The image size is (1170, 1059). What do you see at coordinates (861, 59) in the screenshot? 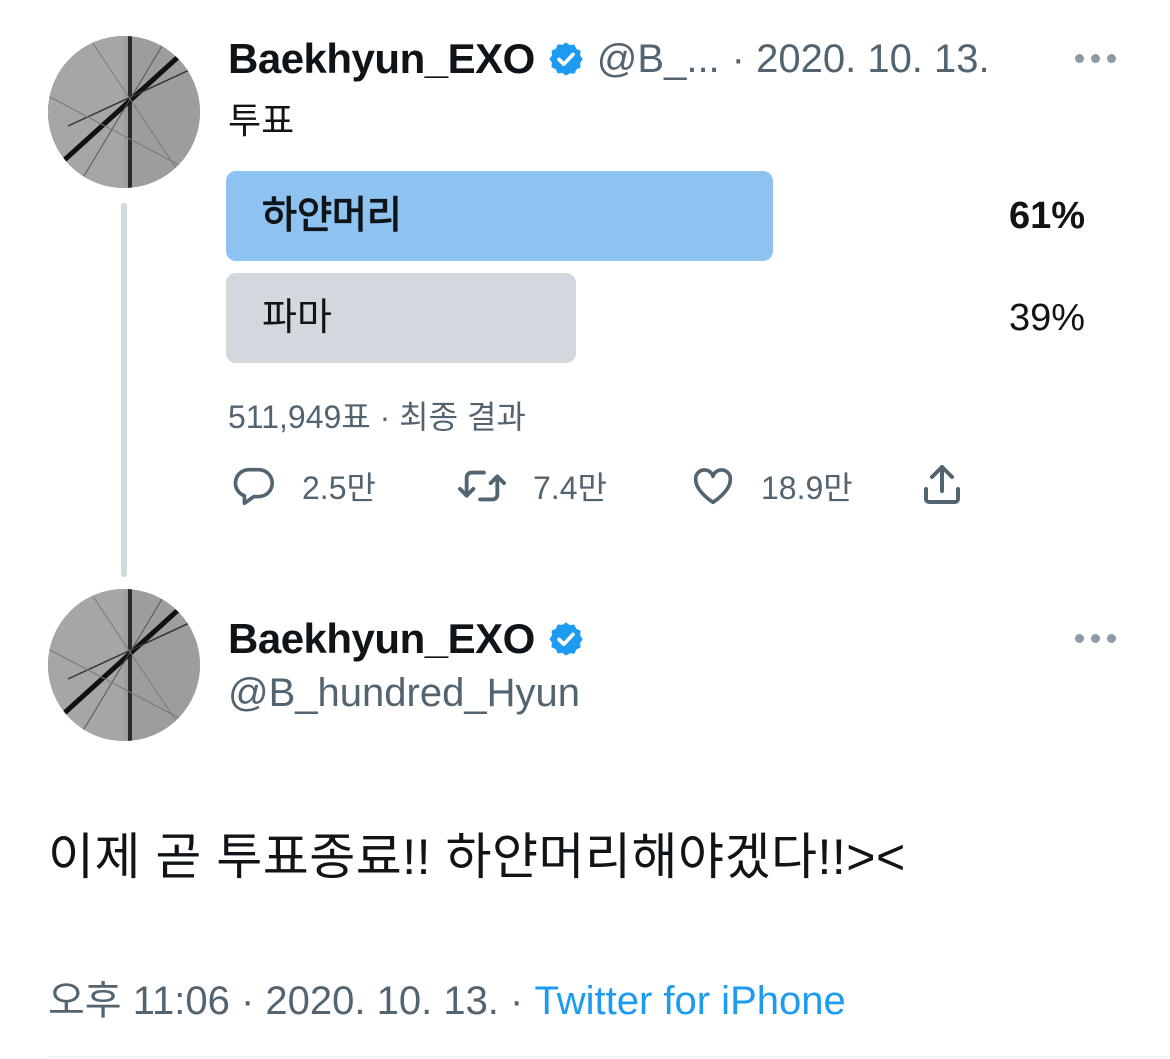
I see `timestamp: · 2020. 10. 13.` at bounding box center [861, 59].